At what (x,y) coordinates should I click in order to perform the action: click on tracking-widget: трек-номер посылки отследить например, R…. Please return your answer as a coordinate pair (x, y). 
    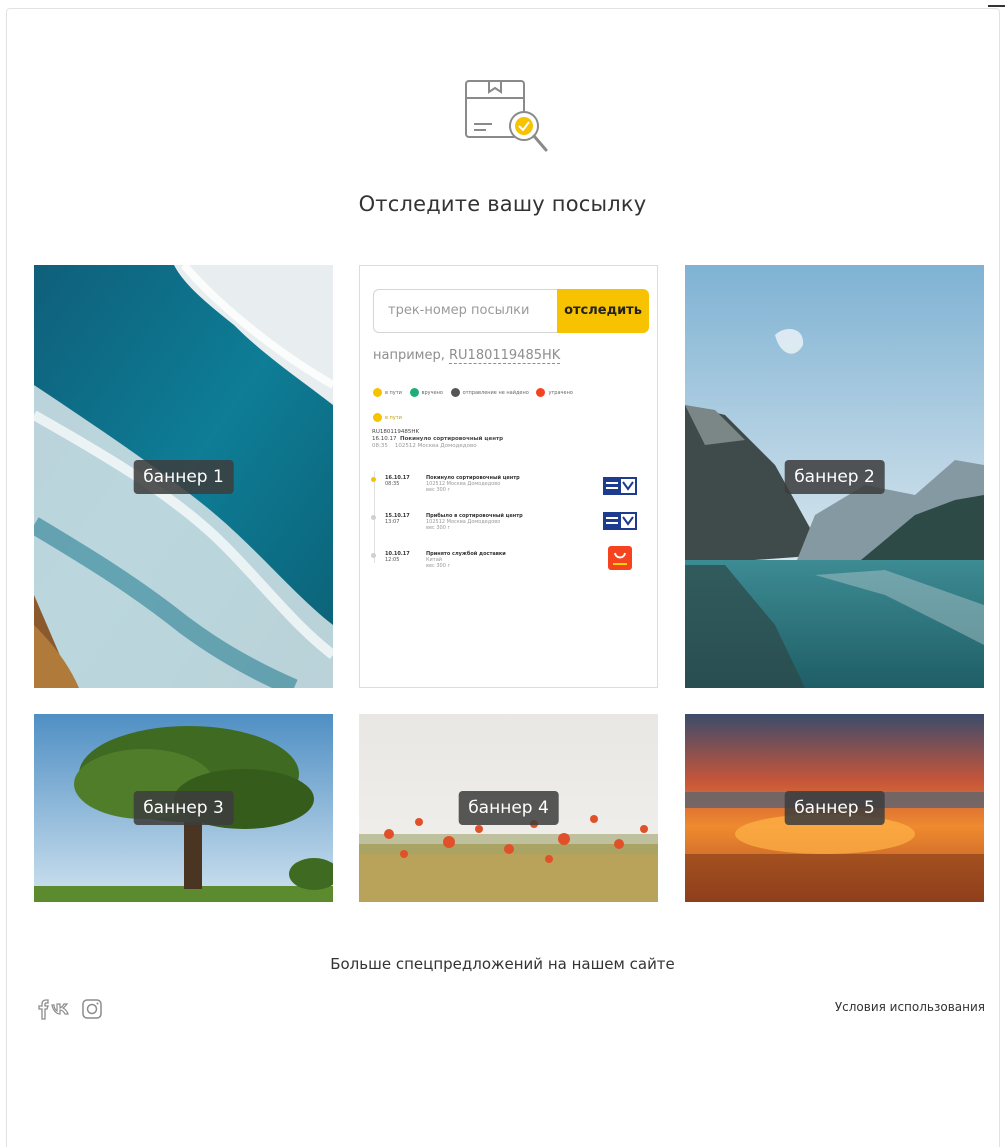
    Looking at the image, I should click on (508, 476).